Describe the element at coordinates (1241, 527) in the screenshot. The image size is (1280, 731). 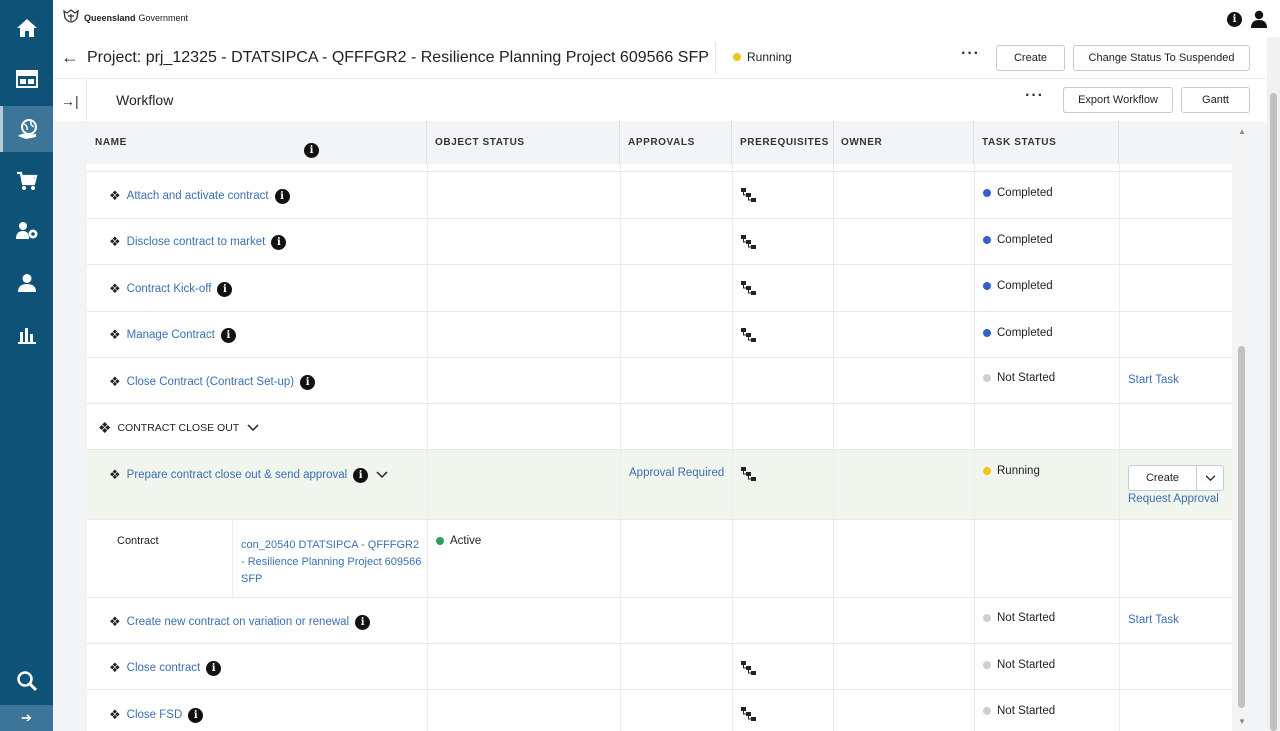
I see `scroll-thumb` at that location.